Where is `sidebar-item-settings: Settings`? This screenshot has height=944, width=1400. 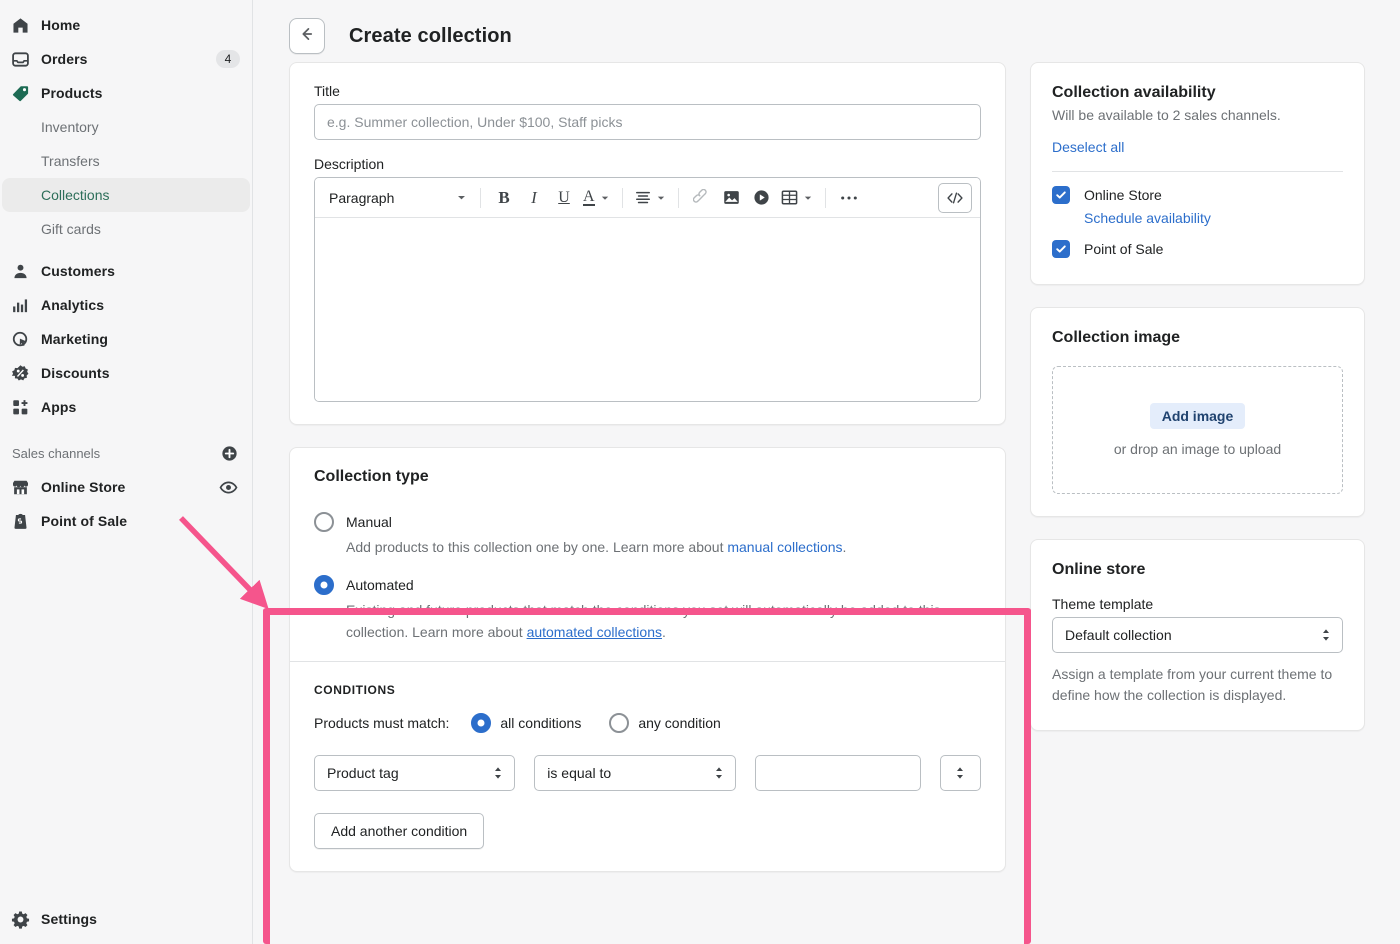 sidebar-item-settings: Settings is located at coordinates (126, 919).